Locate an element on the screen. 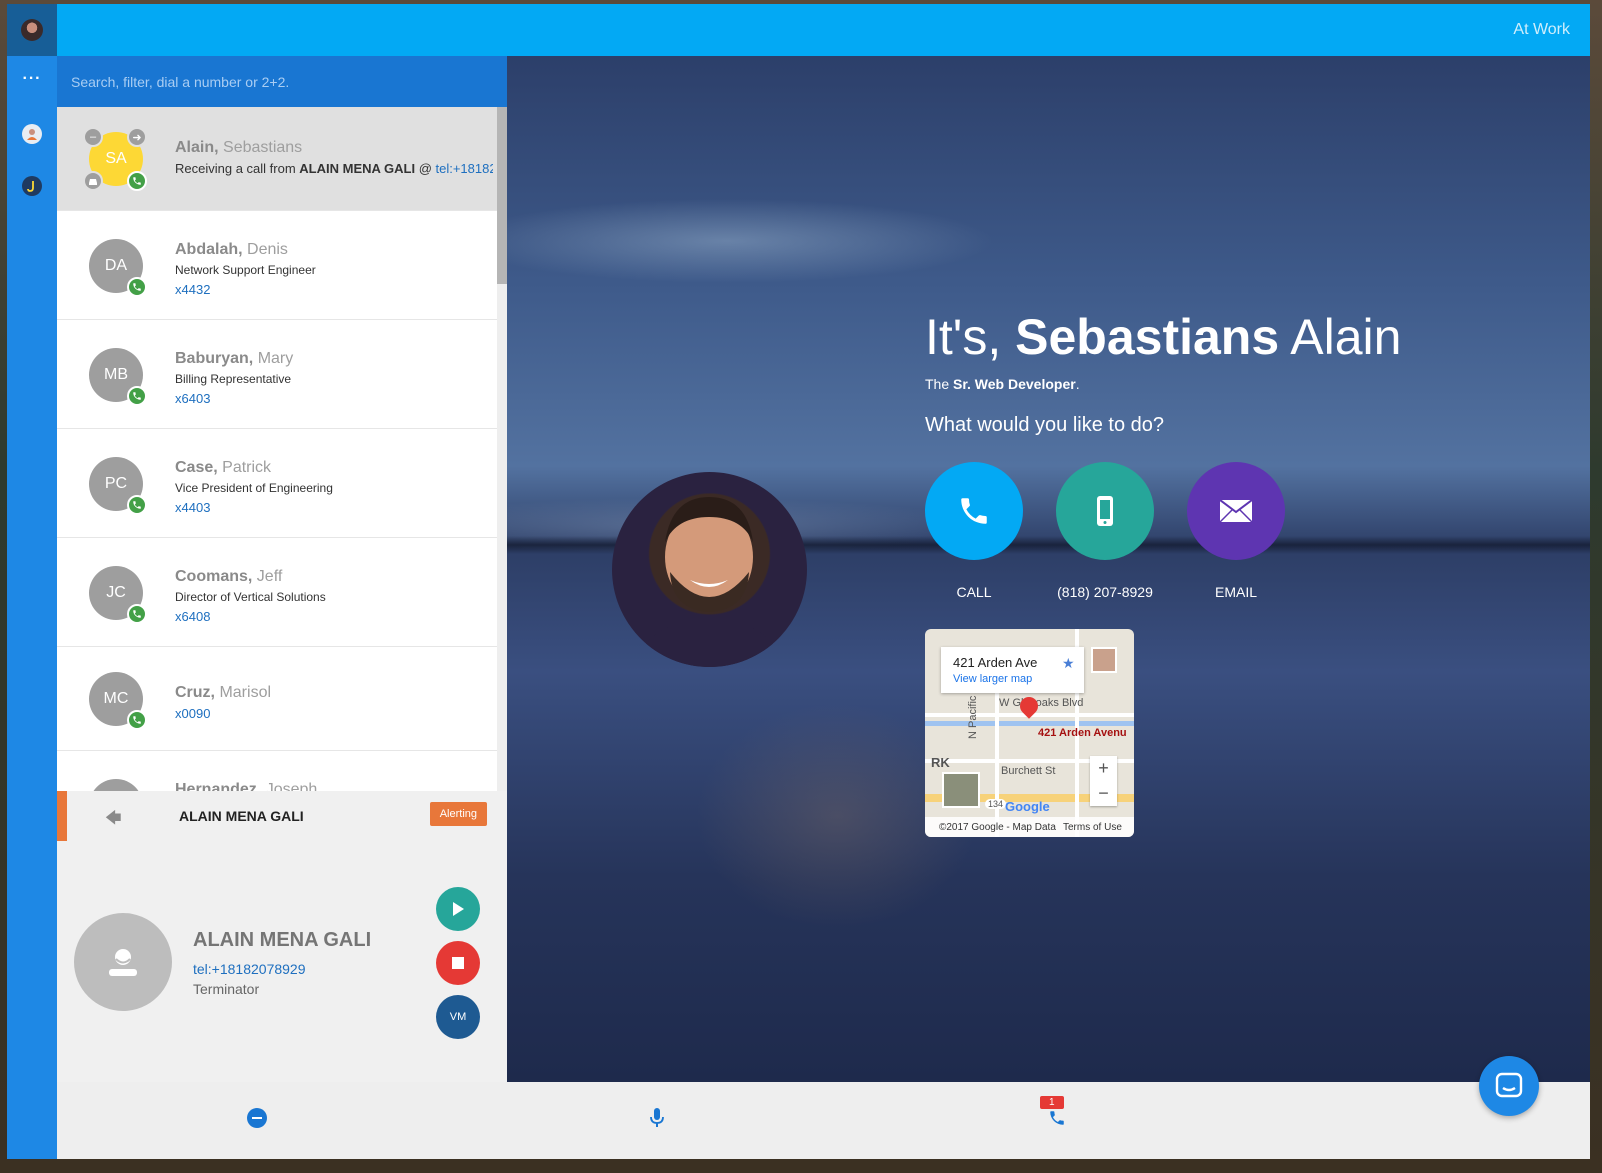  avatar is located at coordinates (32, 30).